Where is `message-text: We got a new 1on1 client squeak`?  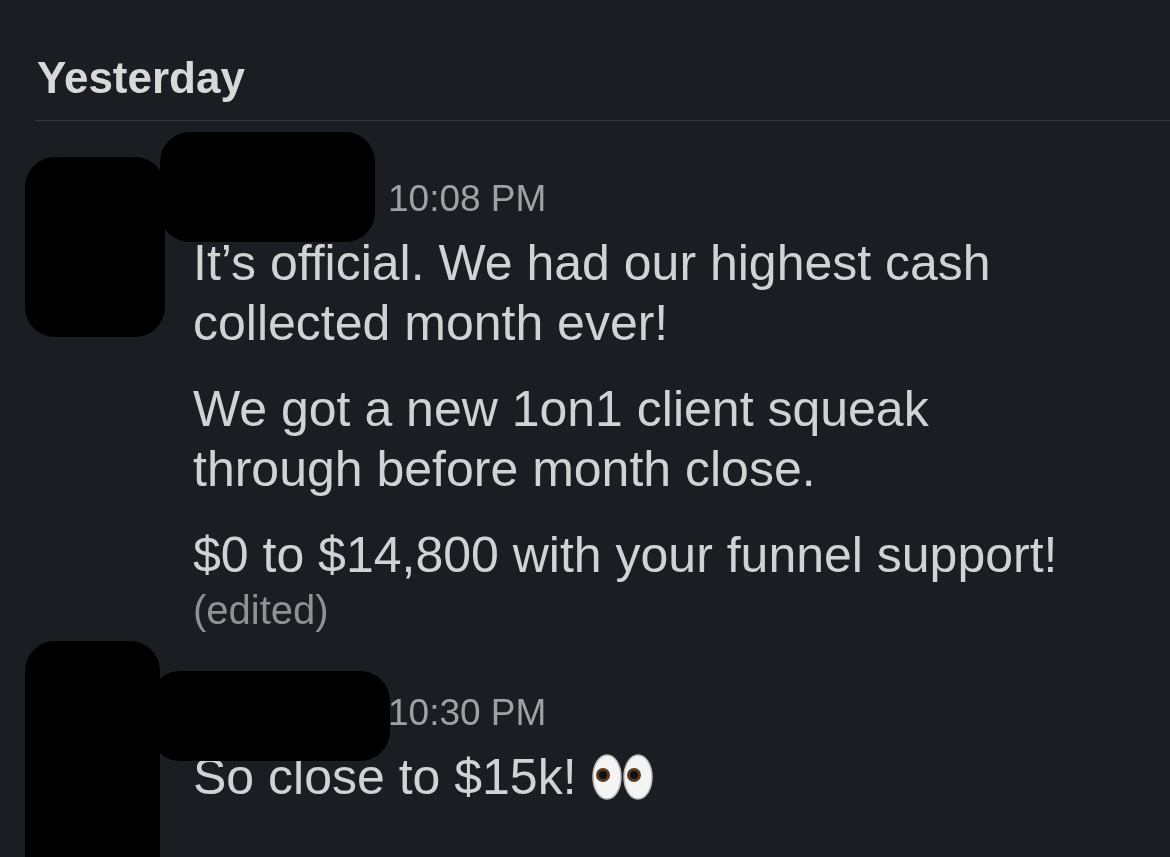 message-text: We got a new 1on1 client squeak is located at coordinates (561, 409).